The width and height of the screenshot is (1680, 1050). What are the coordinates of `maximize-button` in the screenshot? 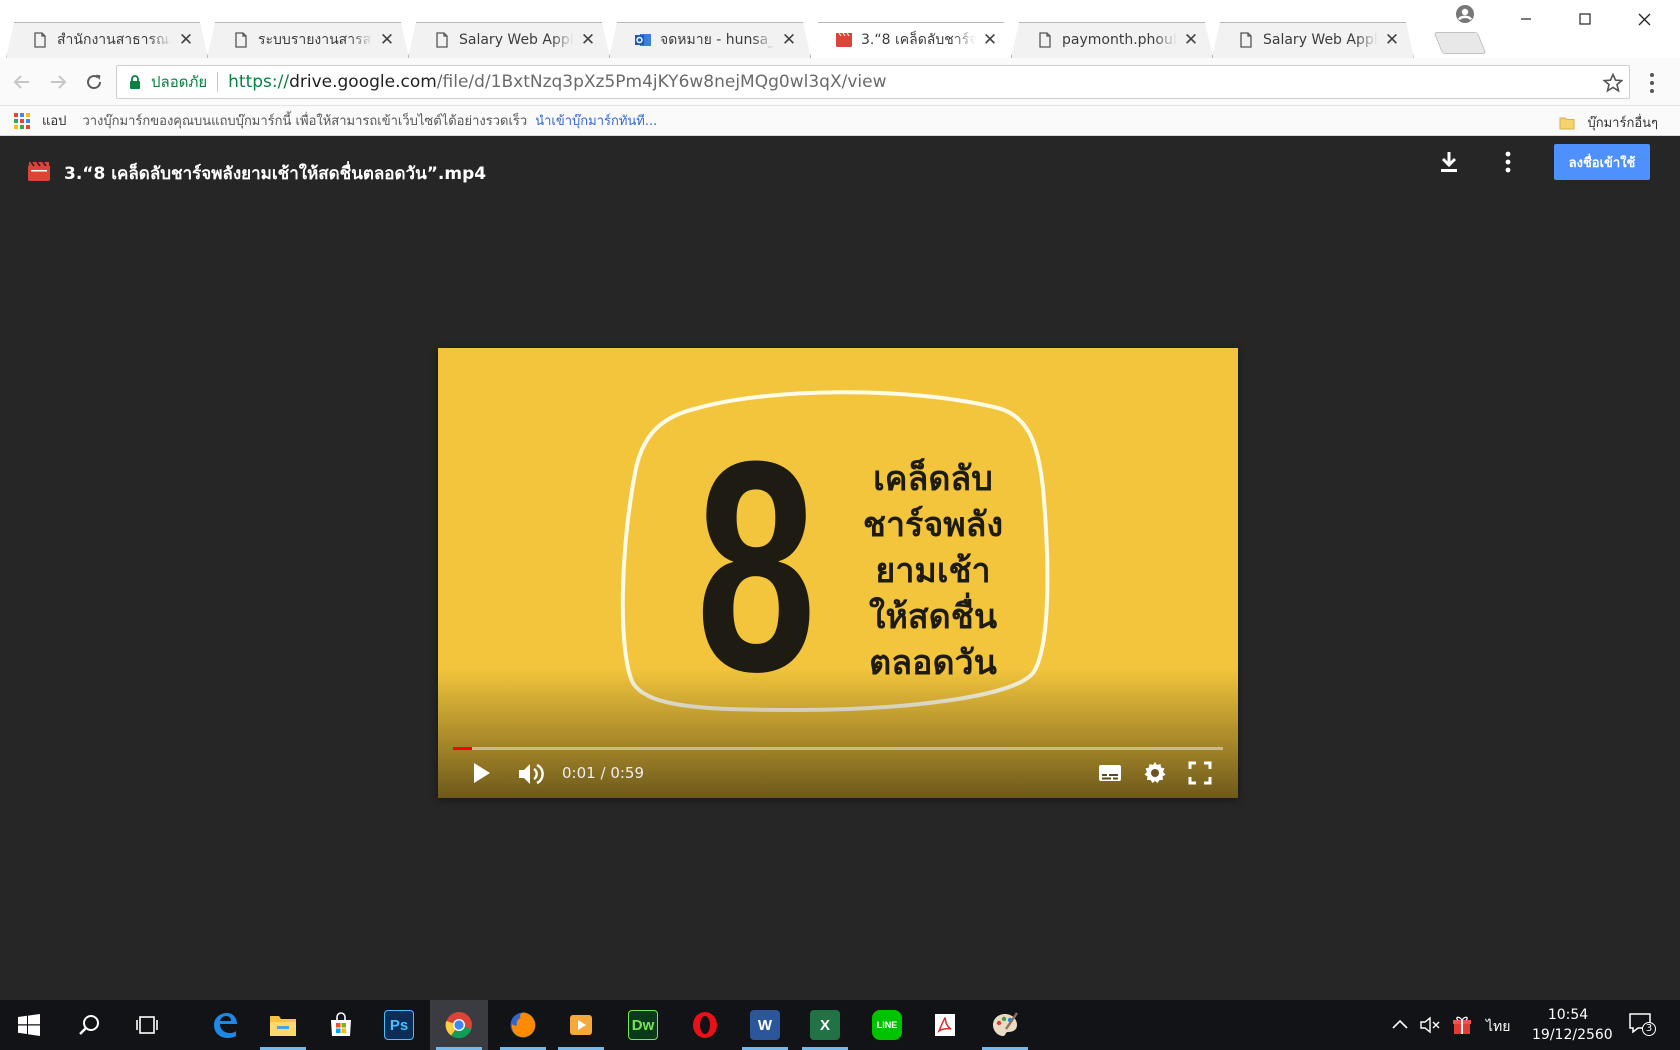 It's located at (1585, 19).